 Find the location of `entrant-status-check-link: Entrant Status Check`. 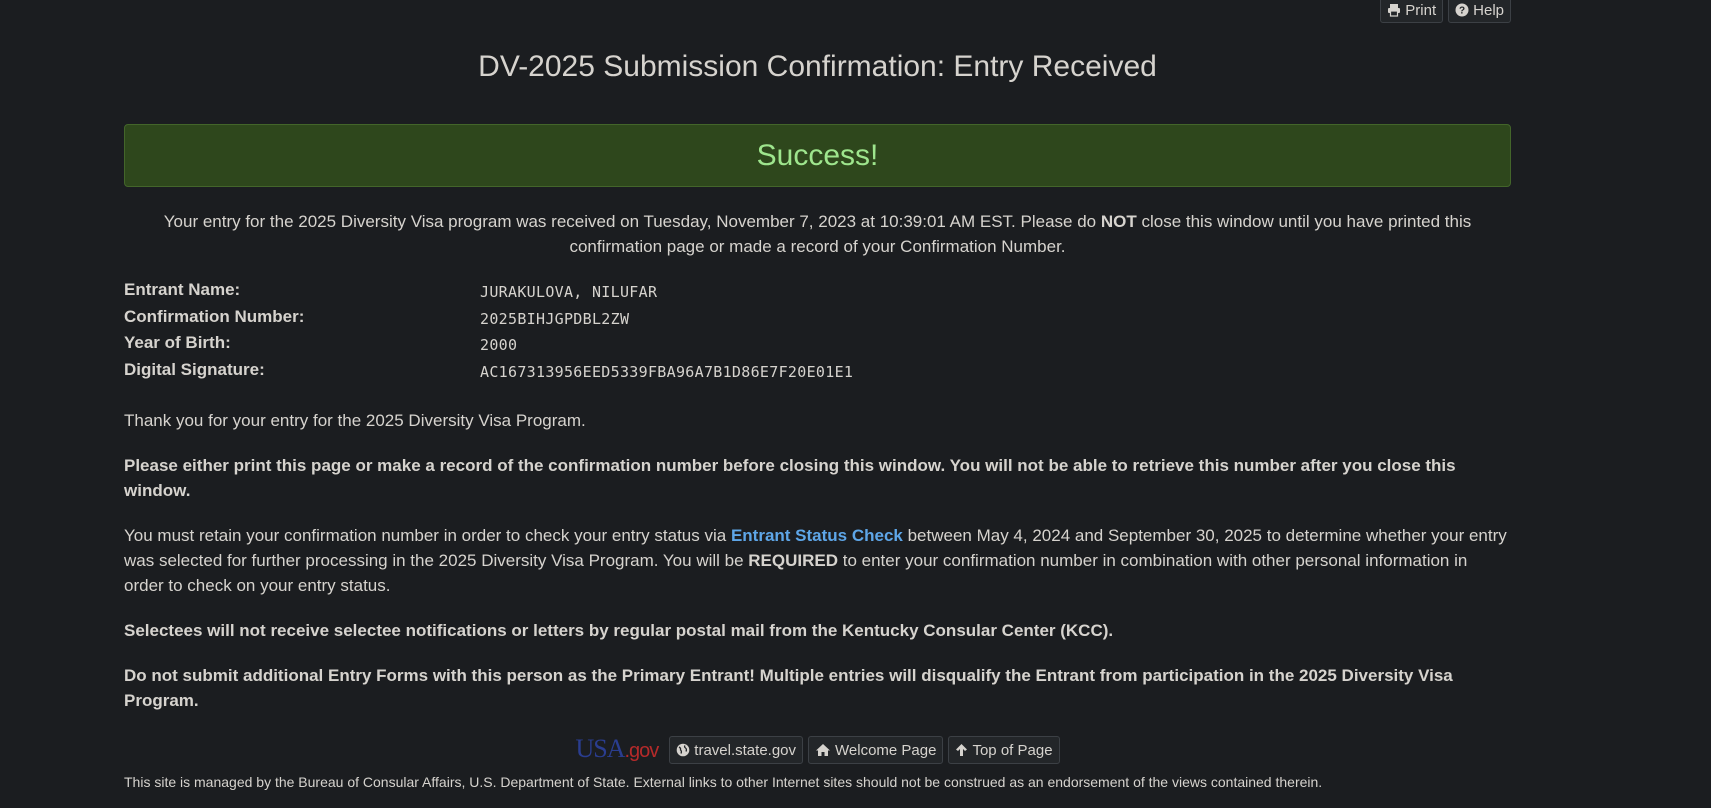

entrant-status-check-link: Entrant Status Check is located at coordinates (817, 535).